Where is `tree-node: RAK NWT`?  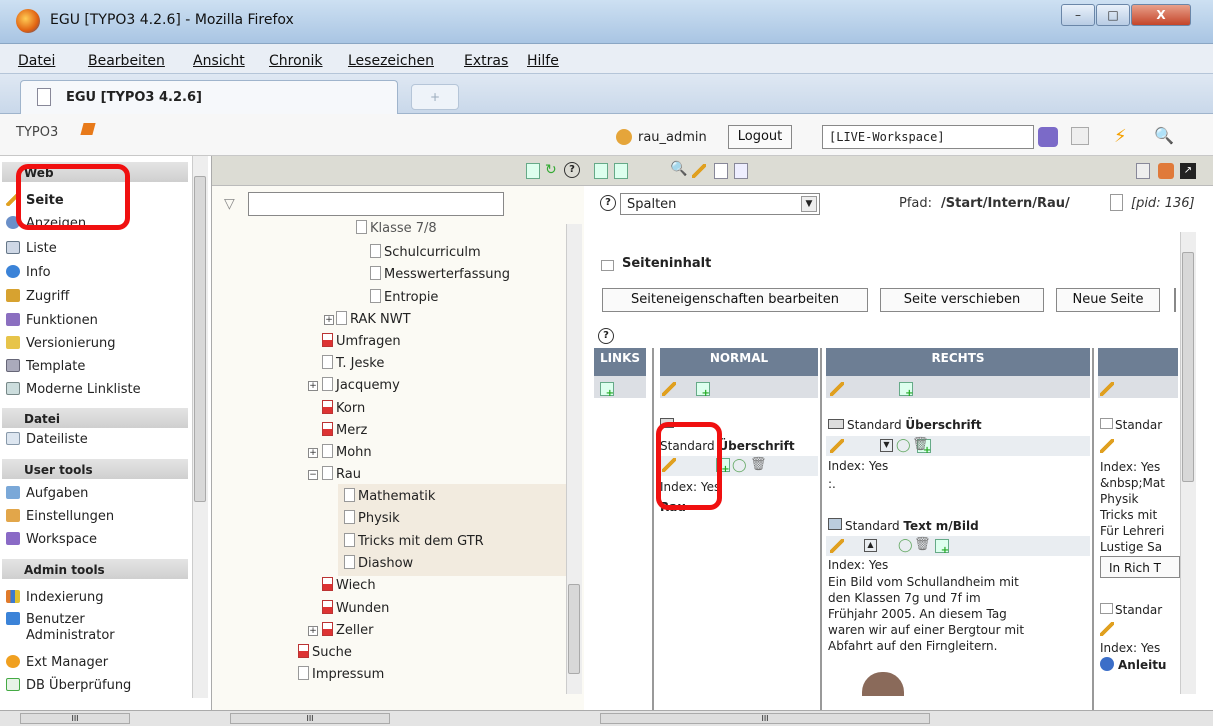 tree-node: RAK NWT is located at coordinates (373, 319).